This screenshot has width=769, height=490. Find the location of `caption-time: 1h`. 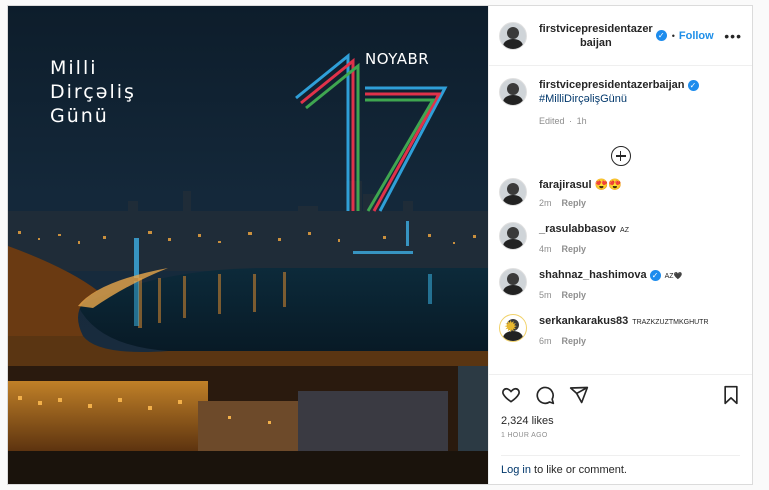

caption-time: 1h is located at coordinates (582, 121).